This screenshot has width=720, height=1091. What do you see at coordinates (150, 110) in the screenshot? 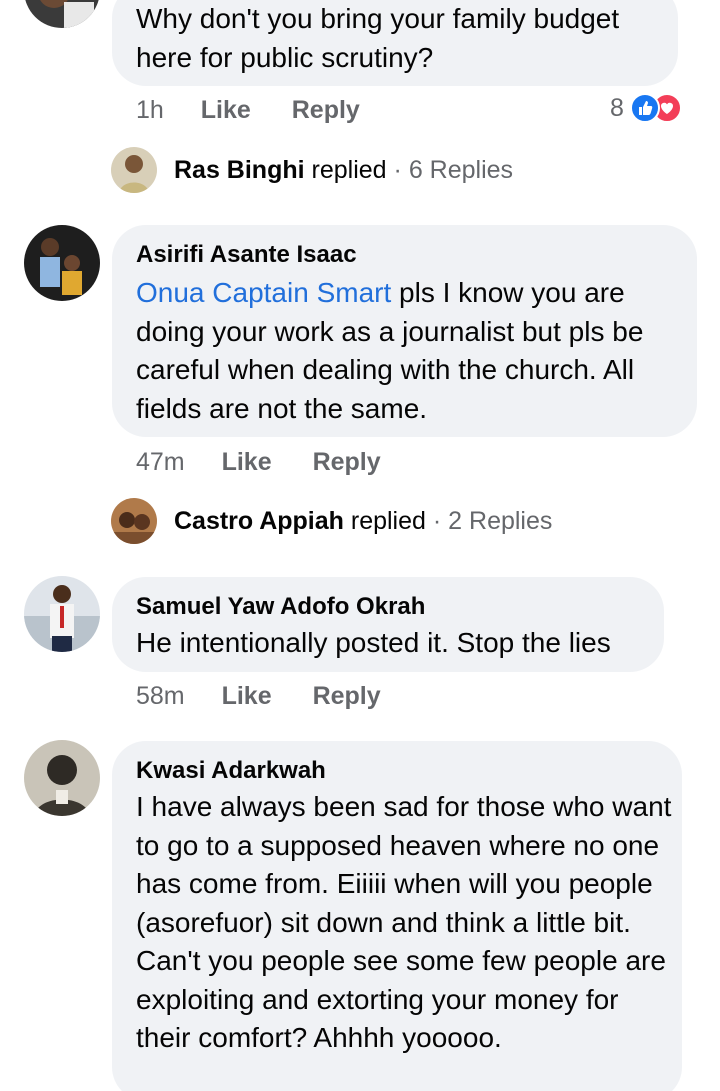
I see `comment-timestamp: 1h` at bounding box center [150, 110].